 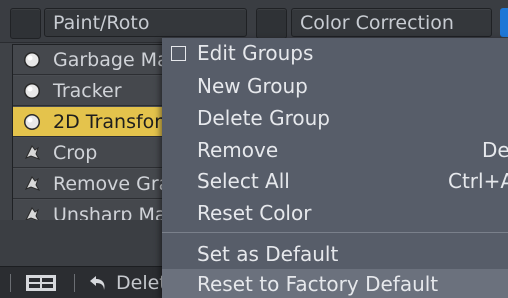 What do you see at coordinates (271, 23) in the screenshot?
I see `color-correction-tab-toggle` at bounding box center [271, 23].